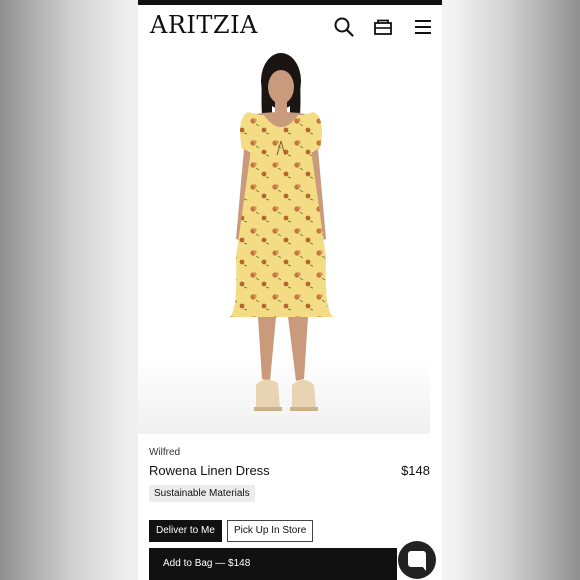 The image size is (580, 580). Describe the element at coordinates (344, 27) in the screenshot. I see `search-icon` at that location.